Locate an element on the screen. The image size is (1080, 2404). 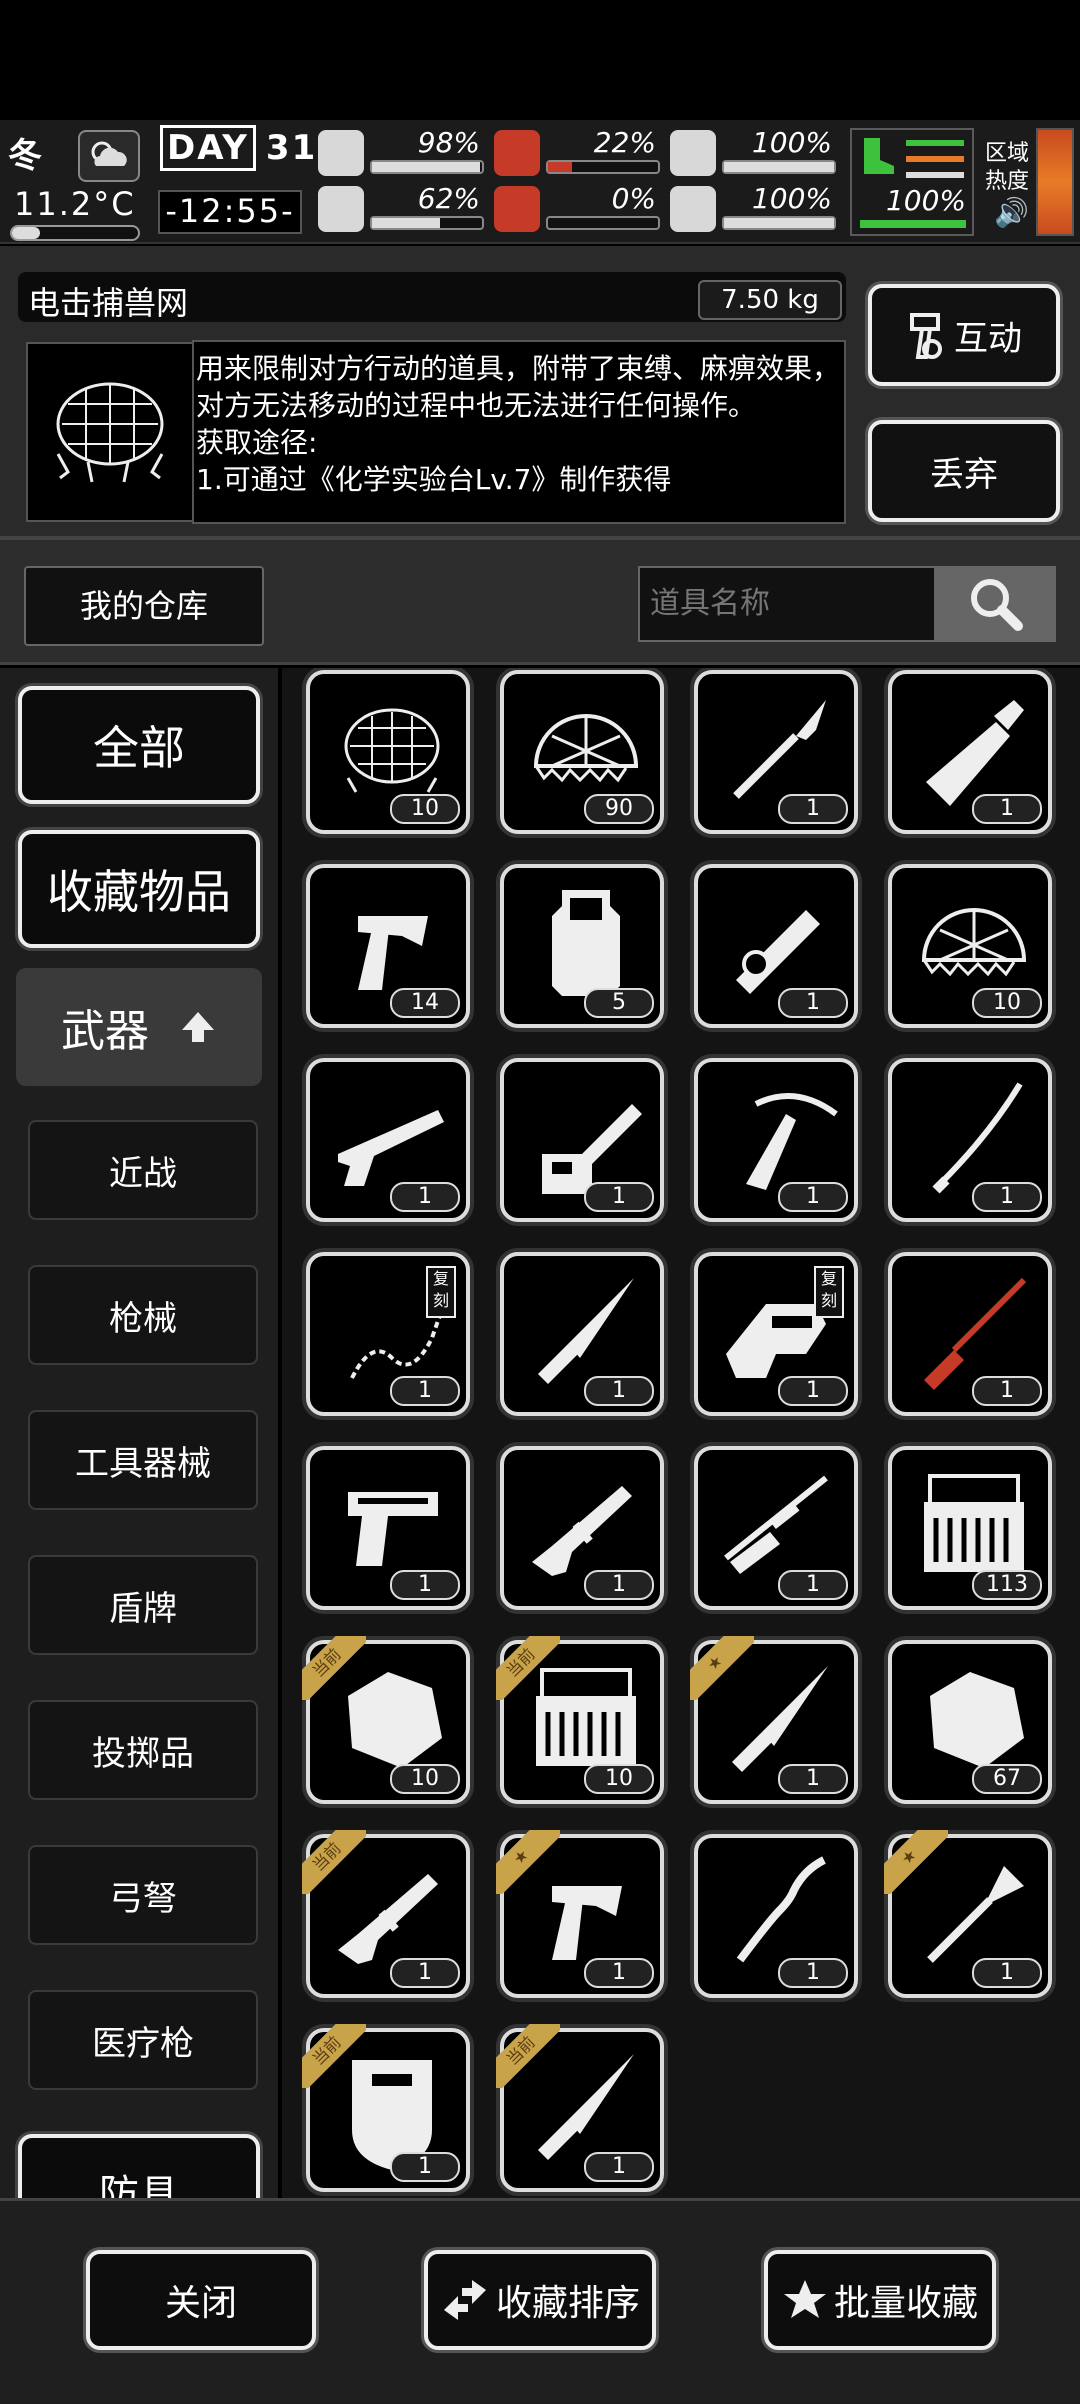
heart-icon is located at coordinates (693, 209).